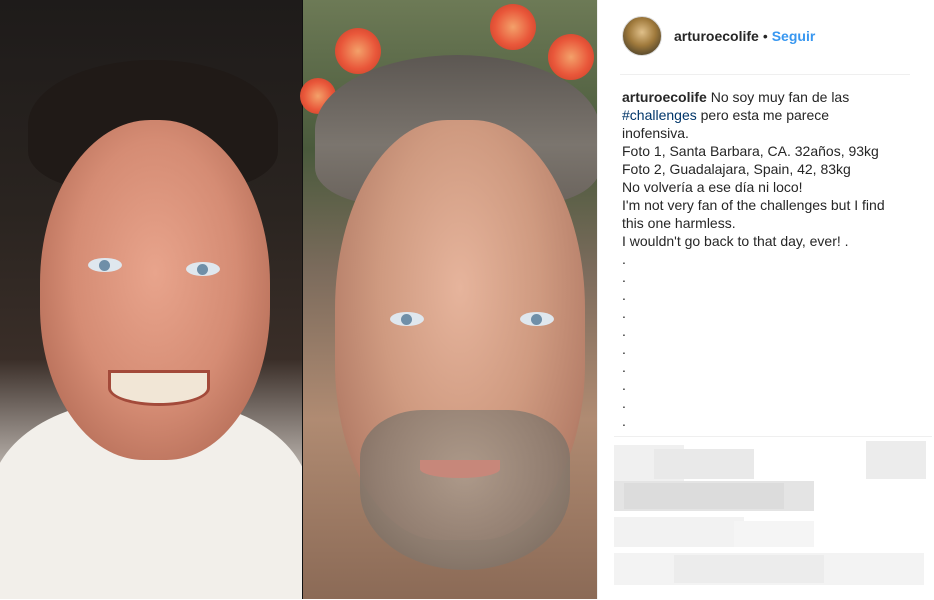 The image size is (934, 600). What do you see at coordinates (773, 518) in the screenshot?
I see `pixelated-comments` at bounding box center [773, 518].